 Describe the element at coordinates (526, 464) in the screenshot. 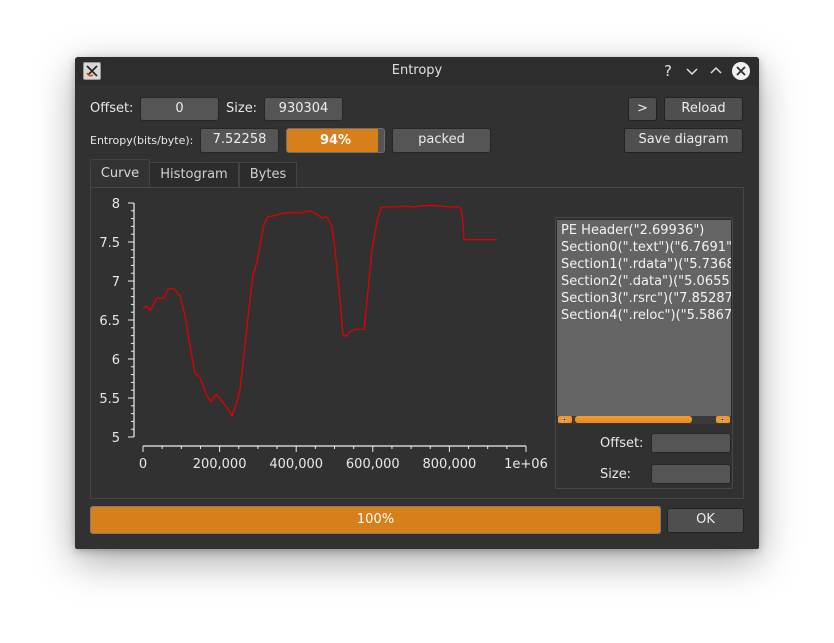

I see `x-tick-label: 1e+06` at that location.